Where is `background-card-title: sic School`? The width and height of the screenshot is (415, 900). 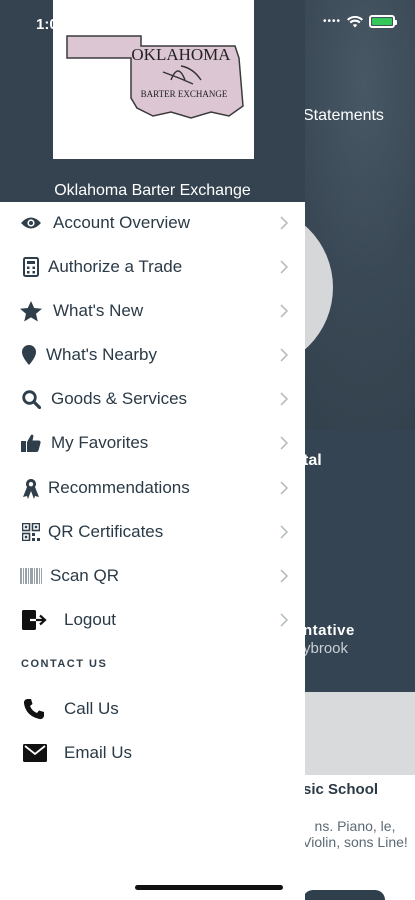
background-card-title: sic School is located at coordinates (341, 789).